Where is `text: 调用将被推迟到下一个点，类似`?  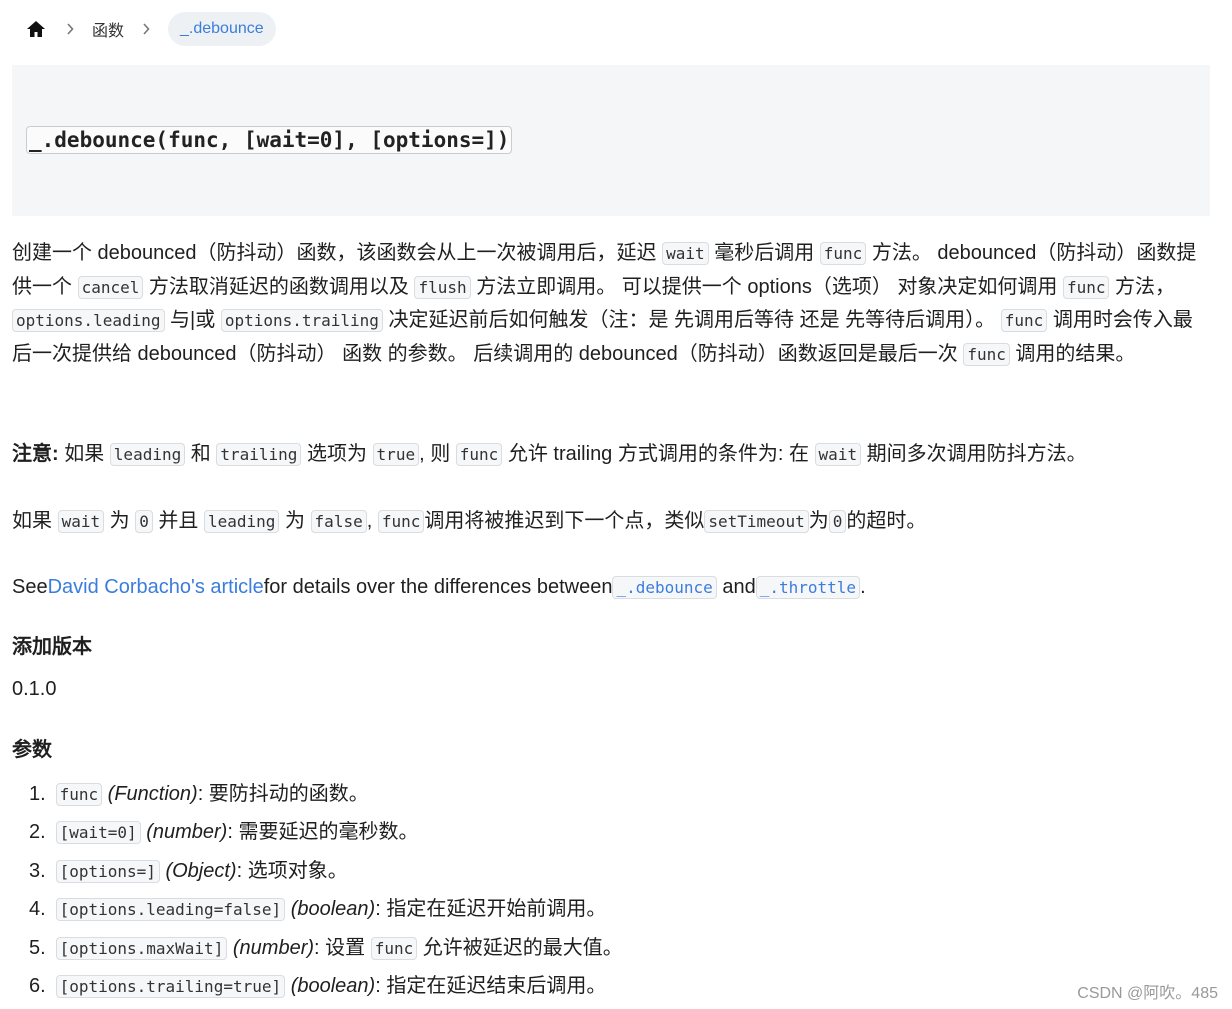 text: 调用将被推迟到下一个点，类似 is located at coordinates (564, 521).